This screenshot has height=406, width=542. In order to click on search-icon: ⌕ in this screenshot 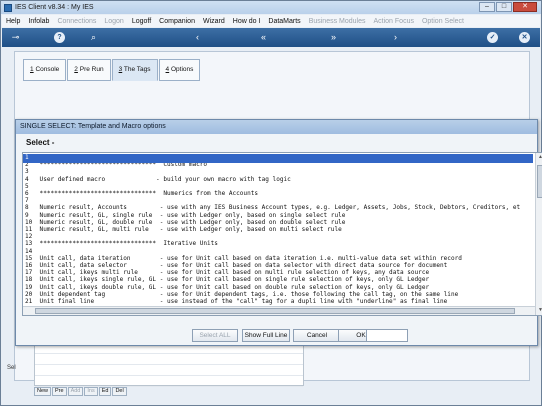, I will do `click(93, 37)`.